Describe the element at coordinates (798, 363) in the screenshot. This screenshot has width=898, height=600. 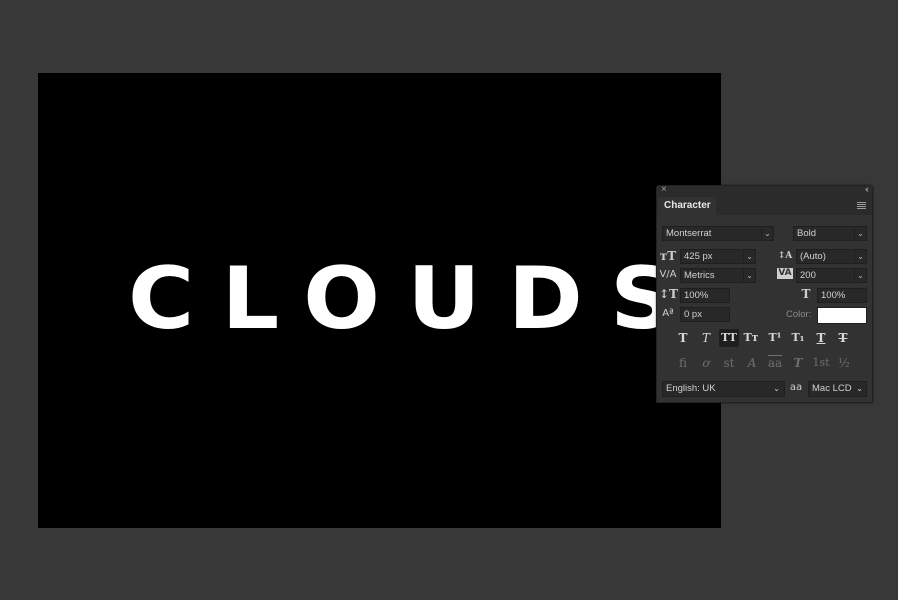
I see `titling-alternates-button: T` at that location.